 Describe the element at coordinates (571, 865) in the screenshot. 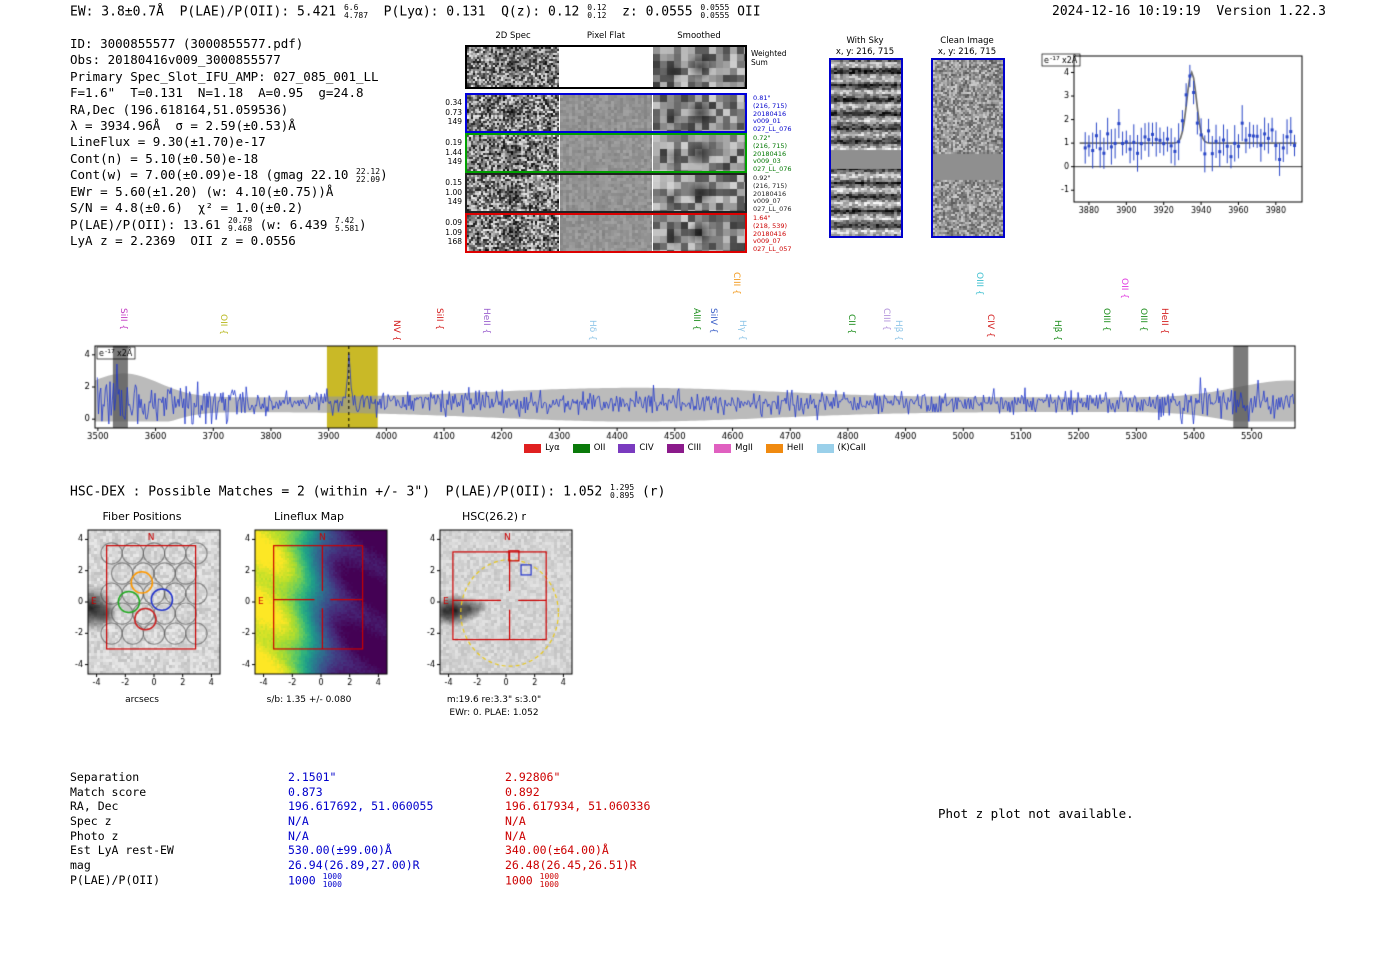

I see `match-candidate2-value: 26.48(26.45,26.51)R` at that location.